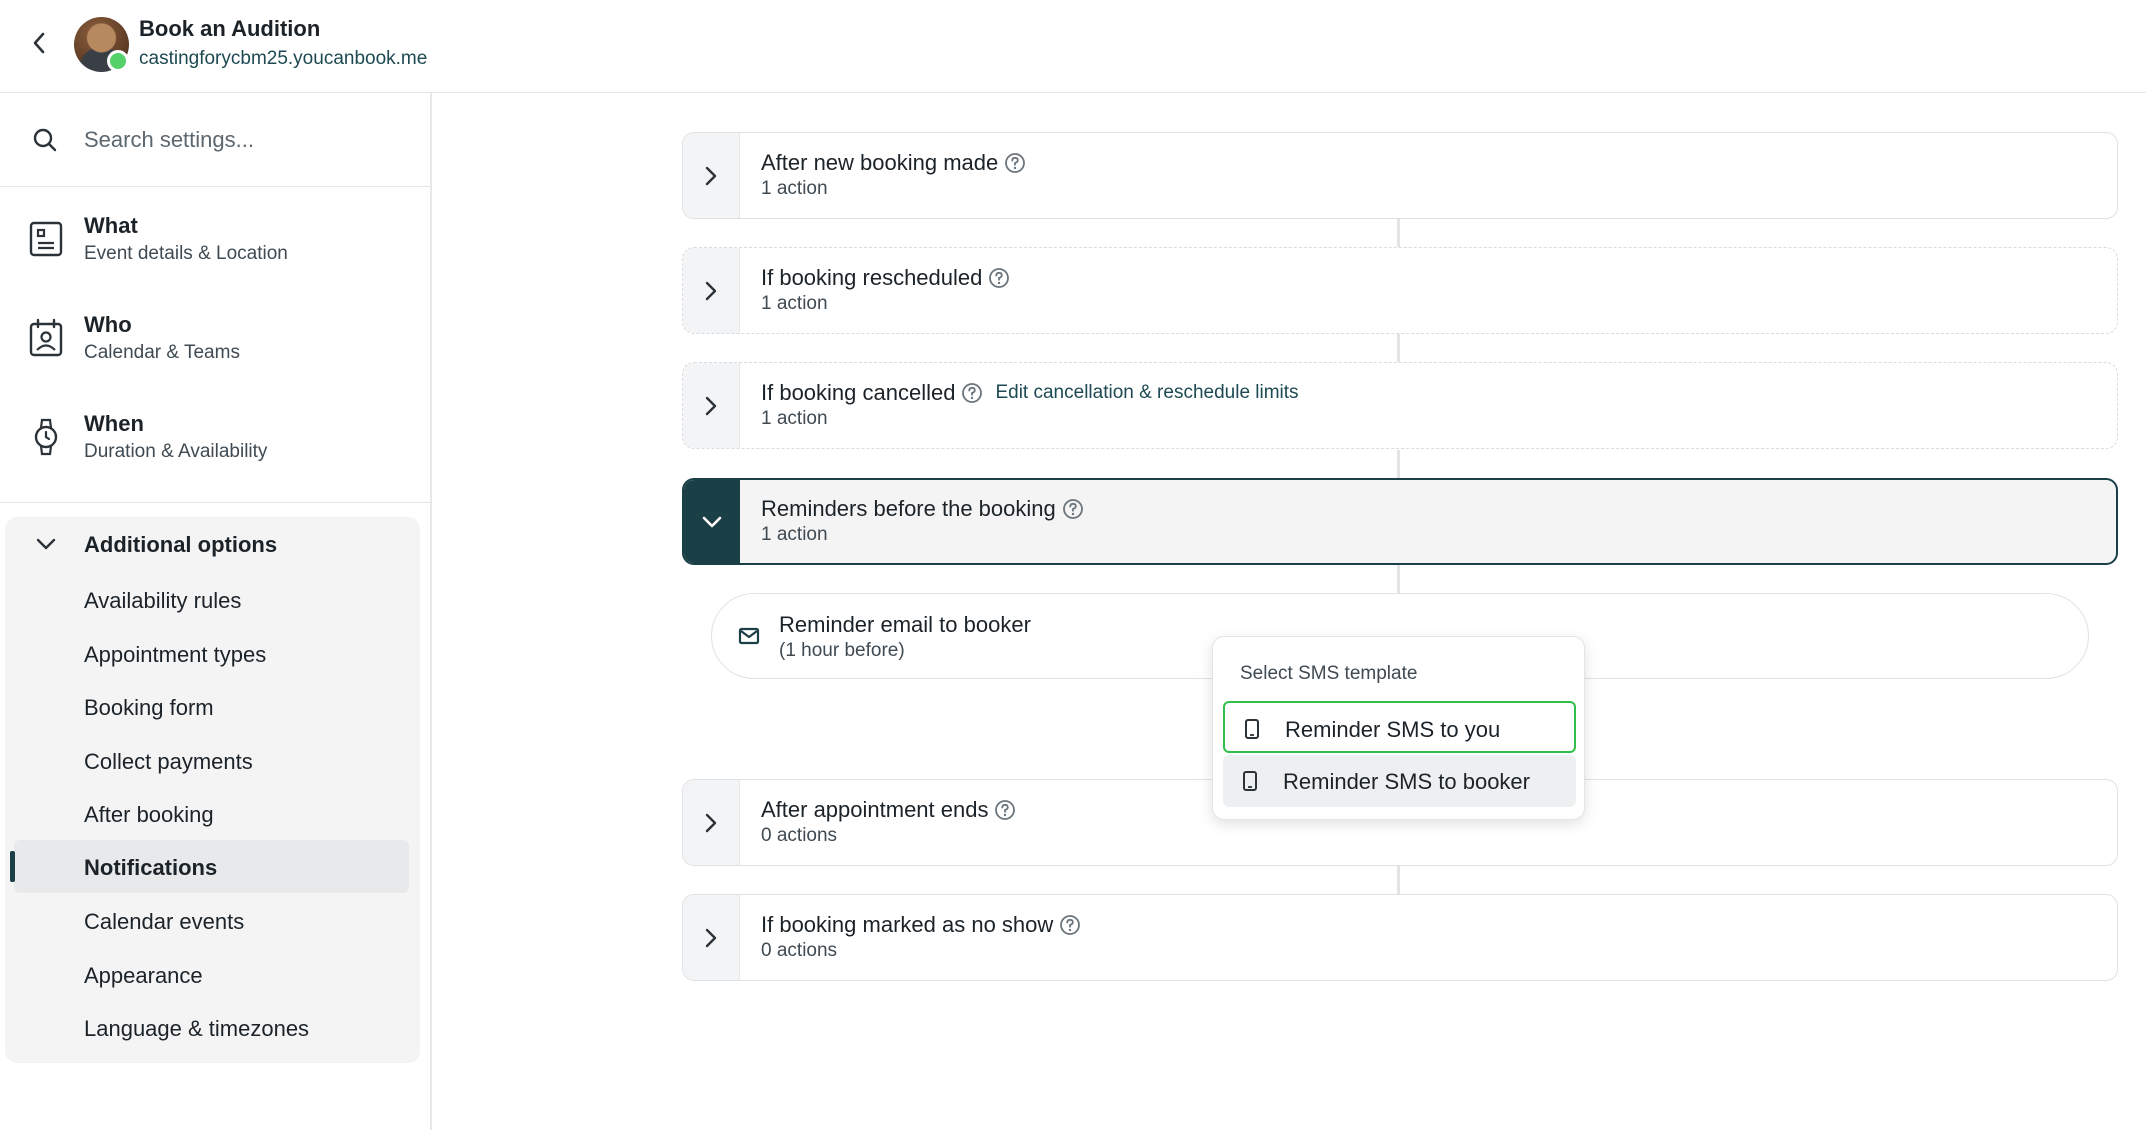 This screenshot has width=2146, height=1130. What do you see at coordinates (149, 707) in the screenshot?
I see `sidebar-item-label: Booking form` at bounding box center [149, 707].